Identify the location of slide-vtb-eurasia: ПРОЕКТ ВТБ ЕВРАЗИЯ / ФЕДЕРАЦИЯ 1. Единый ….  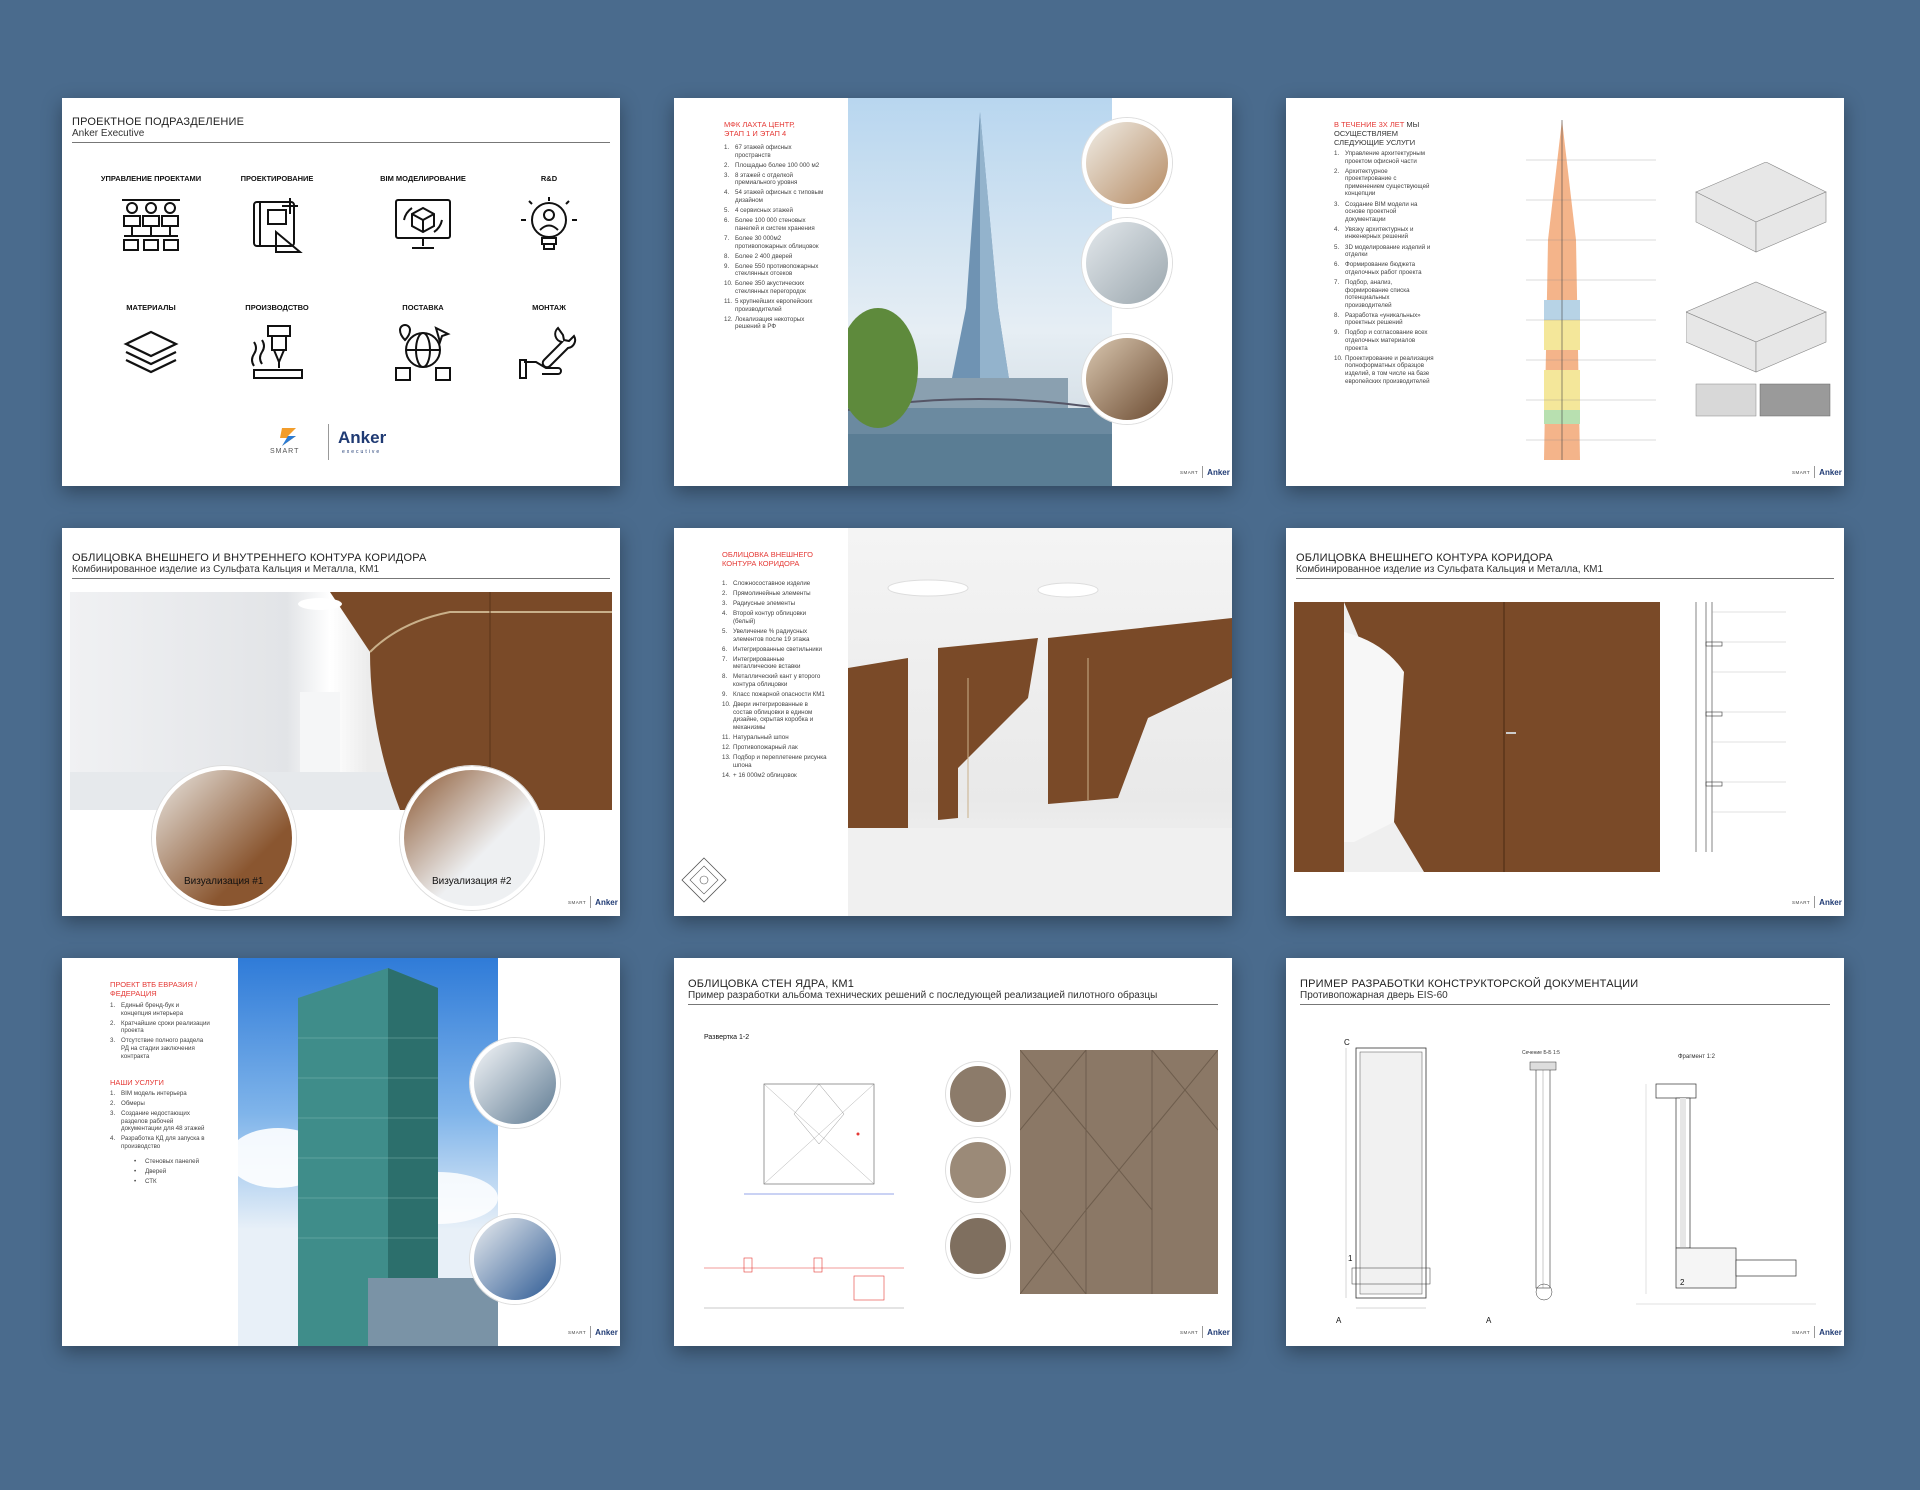
(341, 1152).